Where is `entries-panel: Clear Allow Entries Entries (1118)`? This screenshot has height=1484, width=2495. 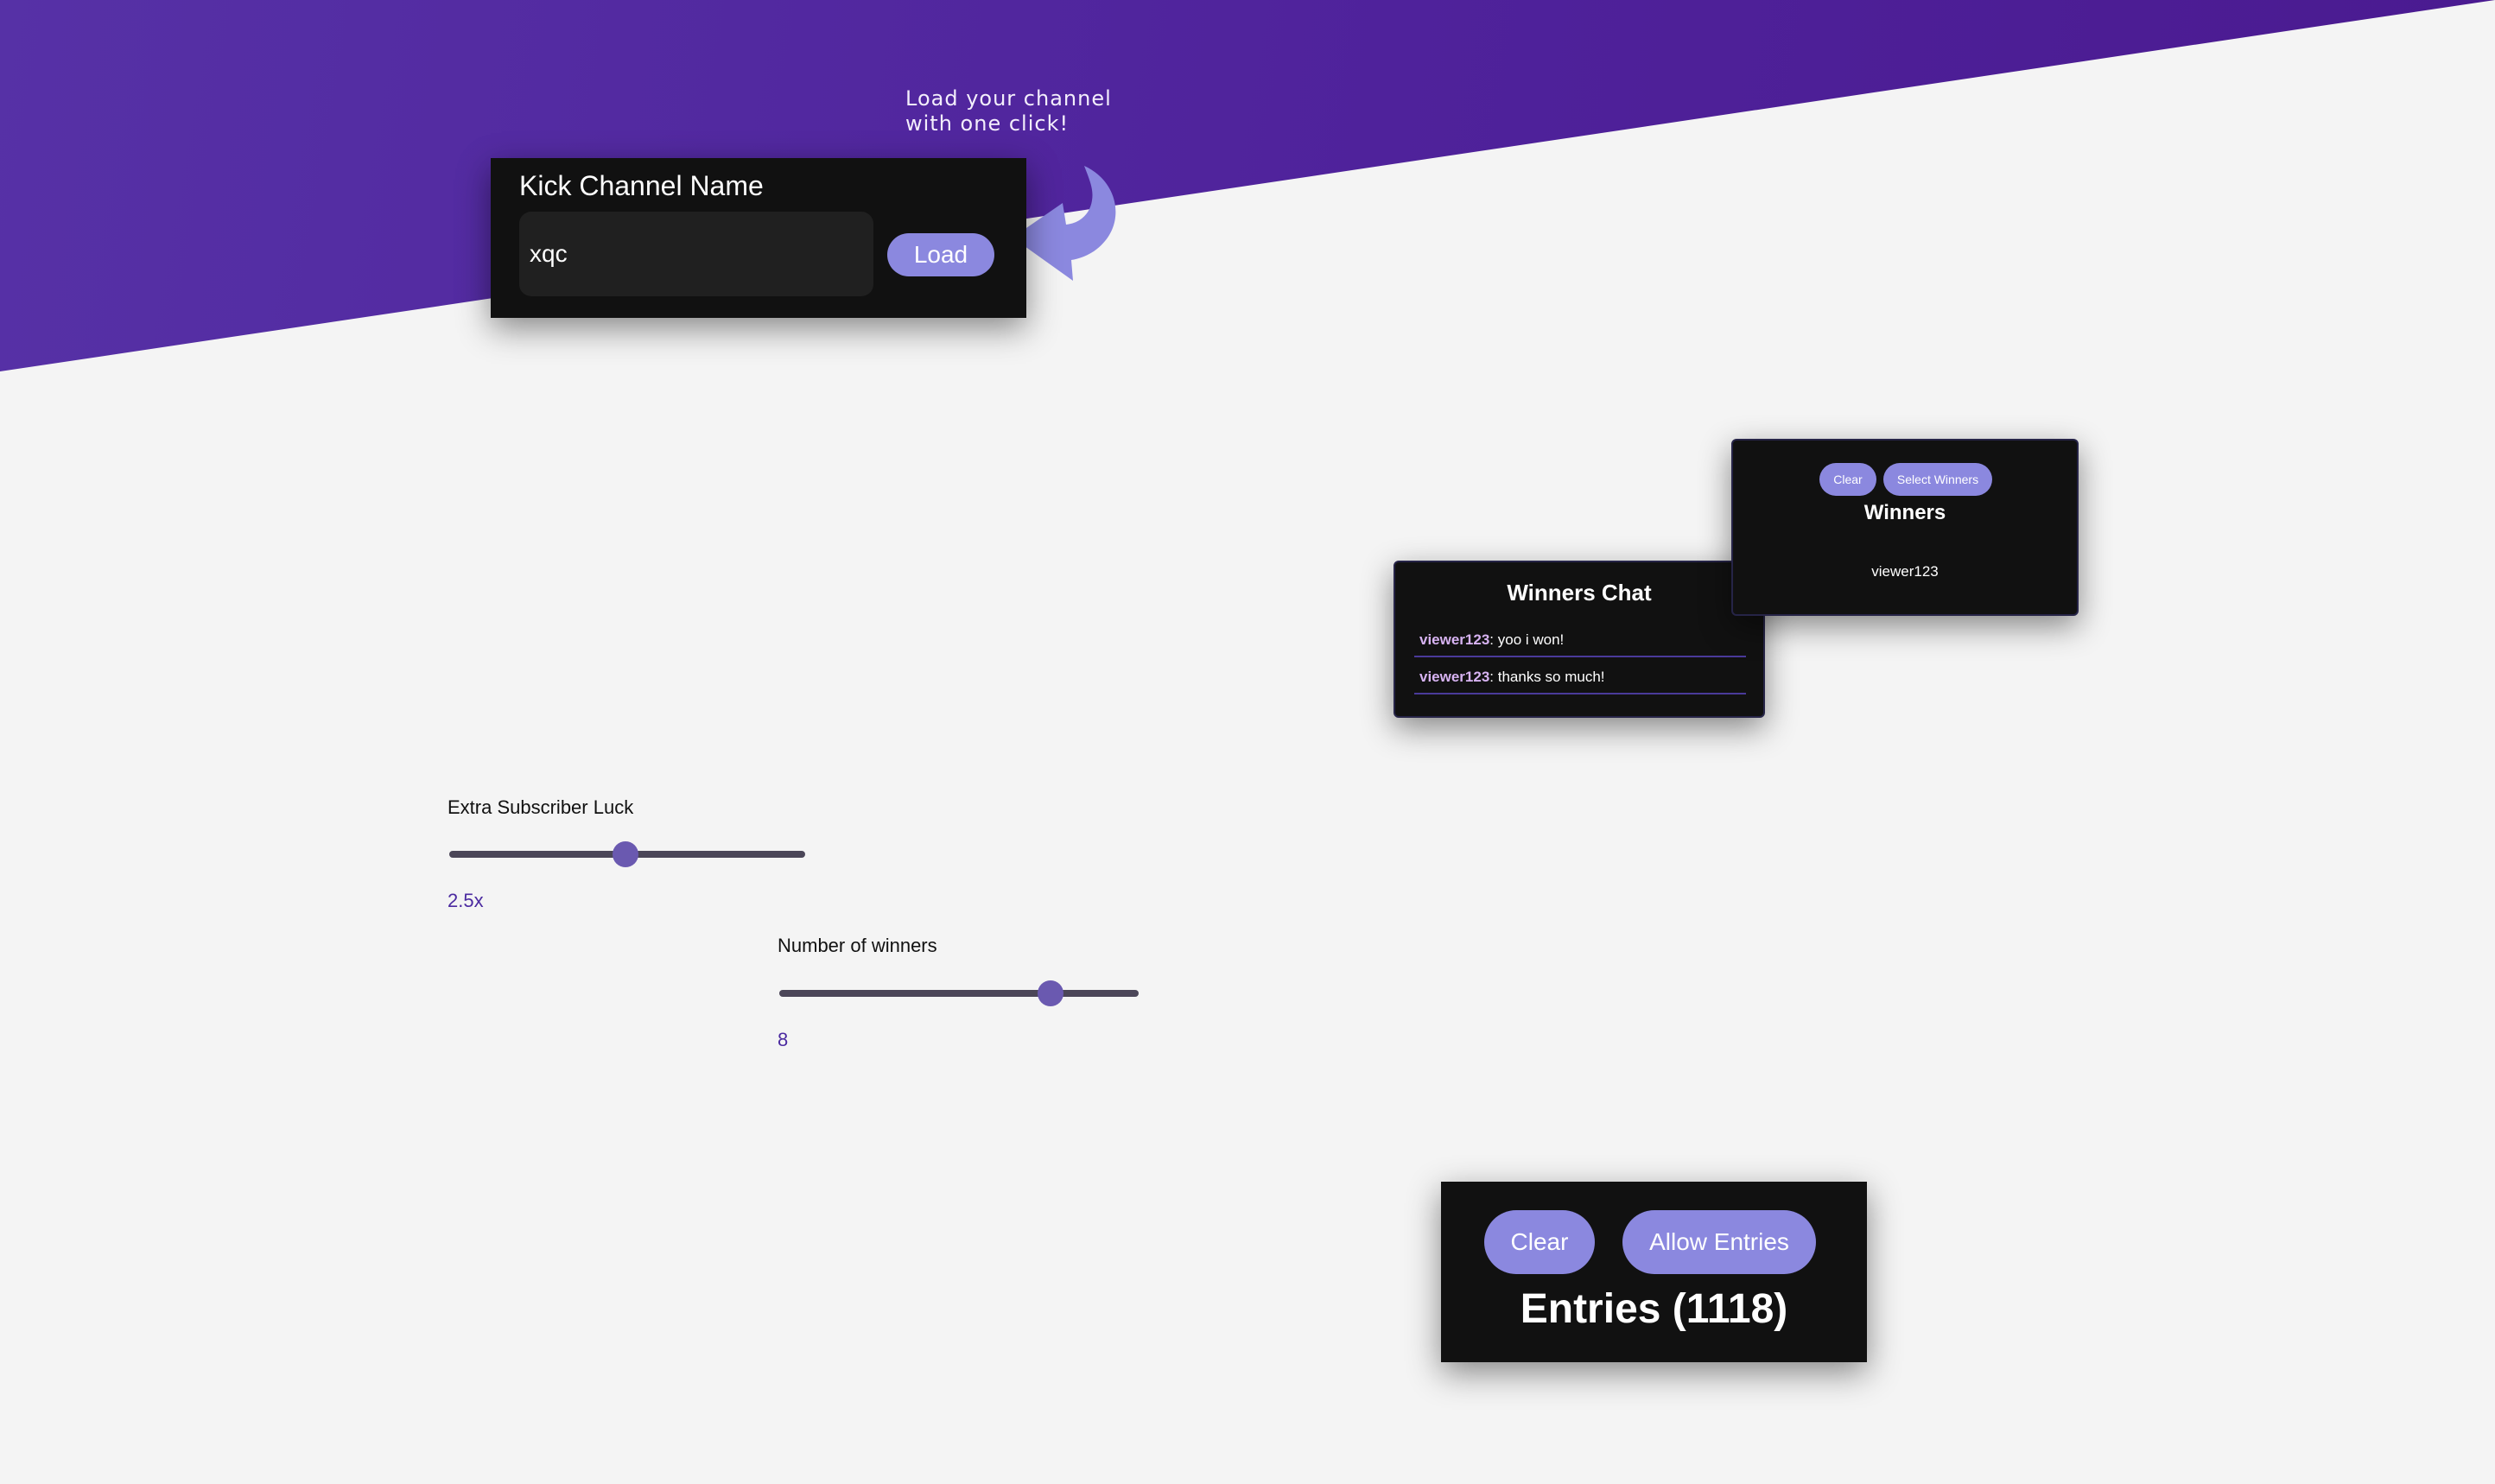 entries-panel: Clear Allow Entries Entries (1118) is located at coordinates (1654, 1272).